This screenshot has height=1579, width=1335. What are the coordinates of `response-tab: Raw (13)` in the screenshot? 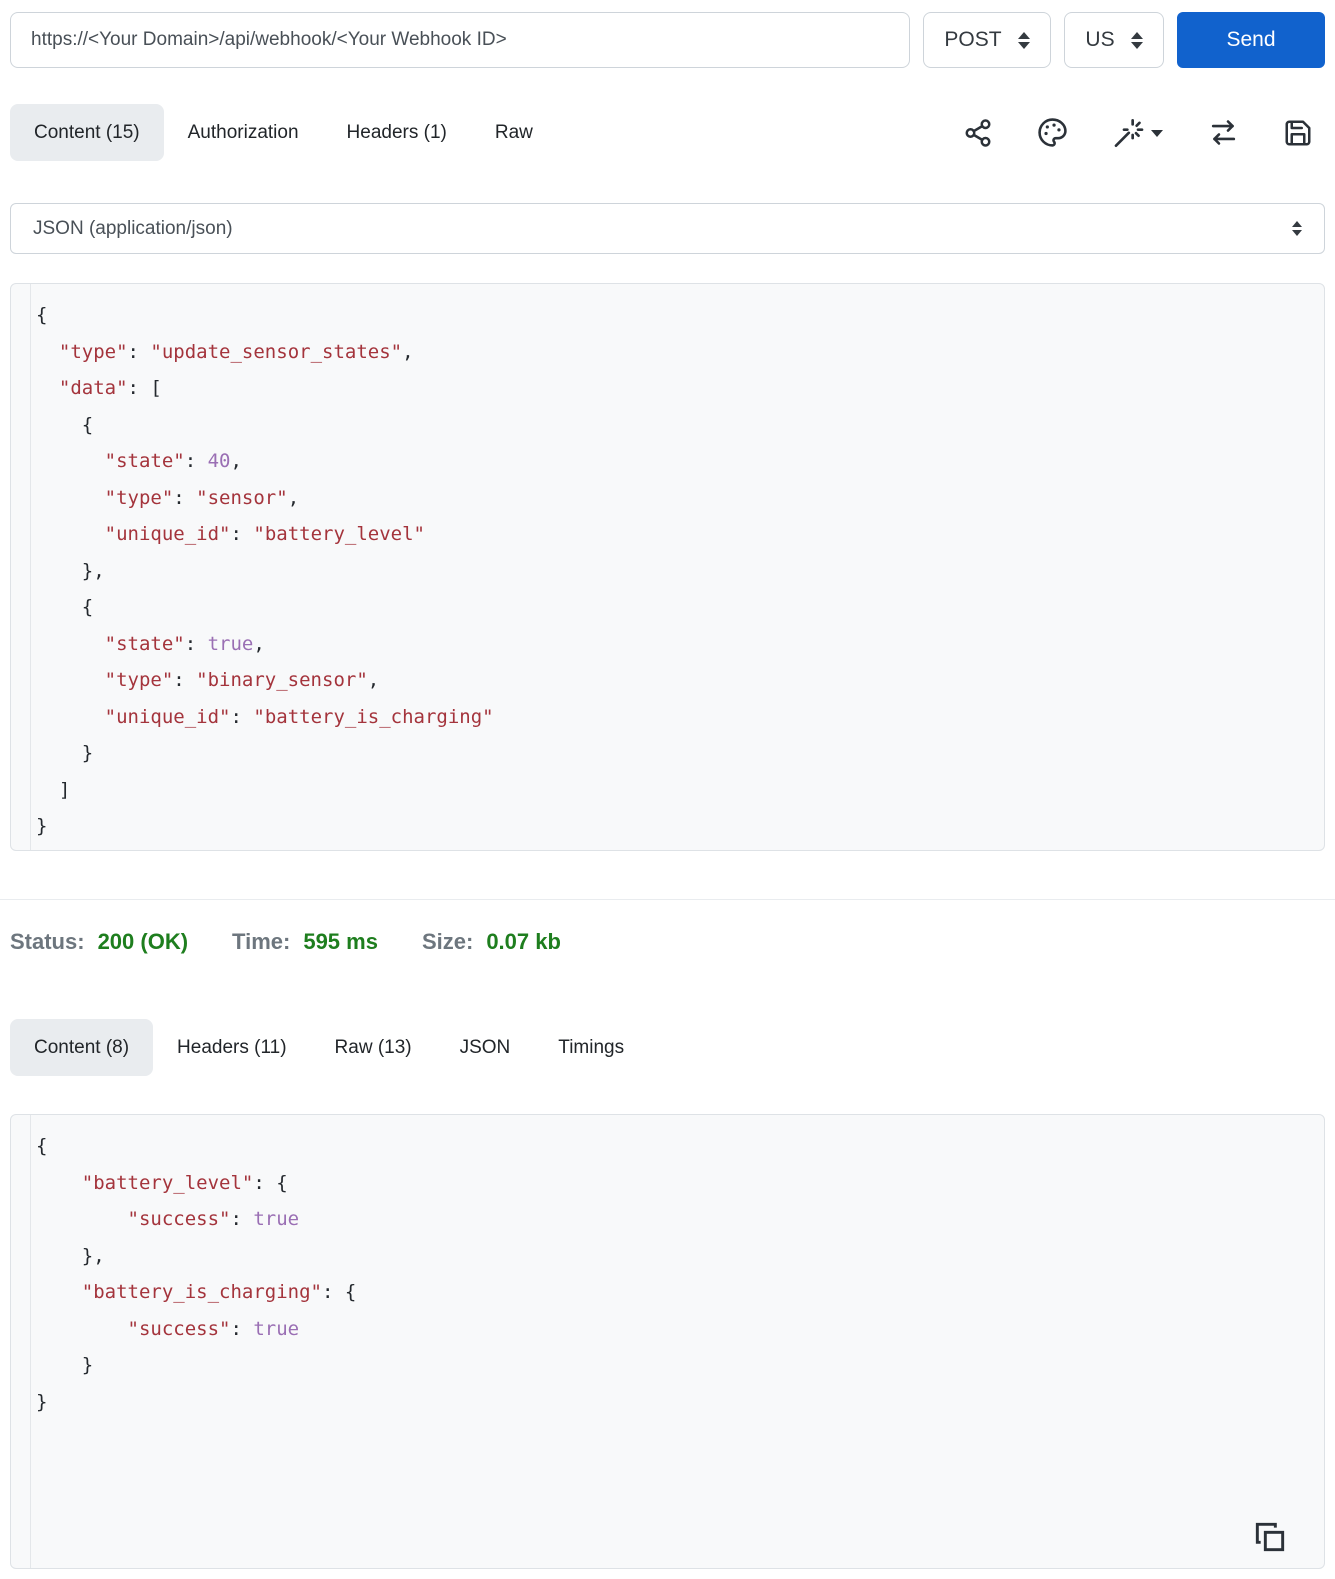 It's located at (373, 1047).